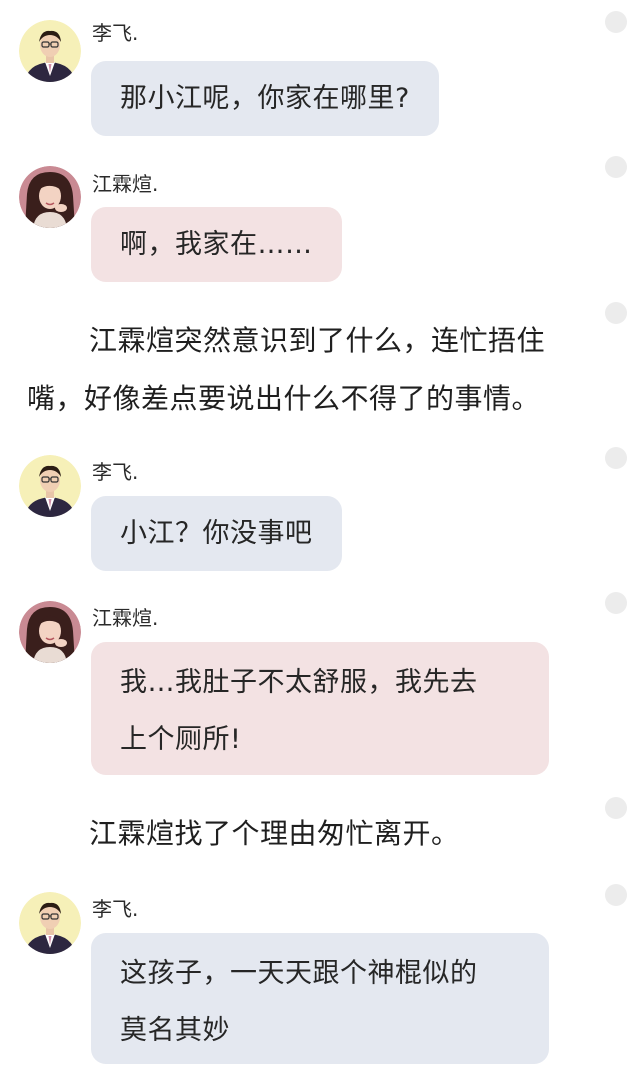  Describe the element at coordinates (284, 398) in the screenshot. I see `narration-line: 嘴，好像差点要说出什么不得了的事情。` at that location.